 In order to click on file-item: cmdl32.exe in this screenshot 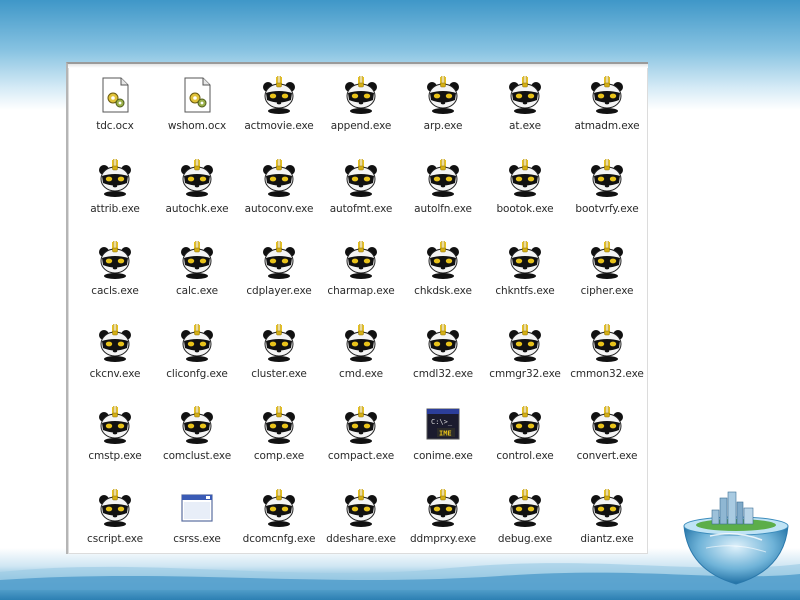, I will do `click(443, 365)`.